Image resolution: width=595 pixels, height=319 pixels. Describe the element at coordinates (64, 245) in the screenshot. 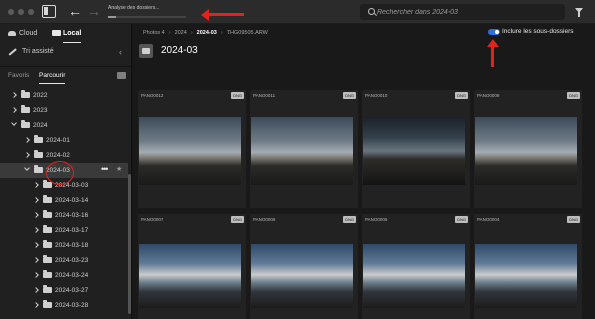

I see `folder-tree-item: 2024-03-18` at that location.